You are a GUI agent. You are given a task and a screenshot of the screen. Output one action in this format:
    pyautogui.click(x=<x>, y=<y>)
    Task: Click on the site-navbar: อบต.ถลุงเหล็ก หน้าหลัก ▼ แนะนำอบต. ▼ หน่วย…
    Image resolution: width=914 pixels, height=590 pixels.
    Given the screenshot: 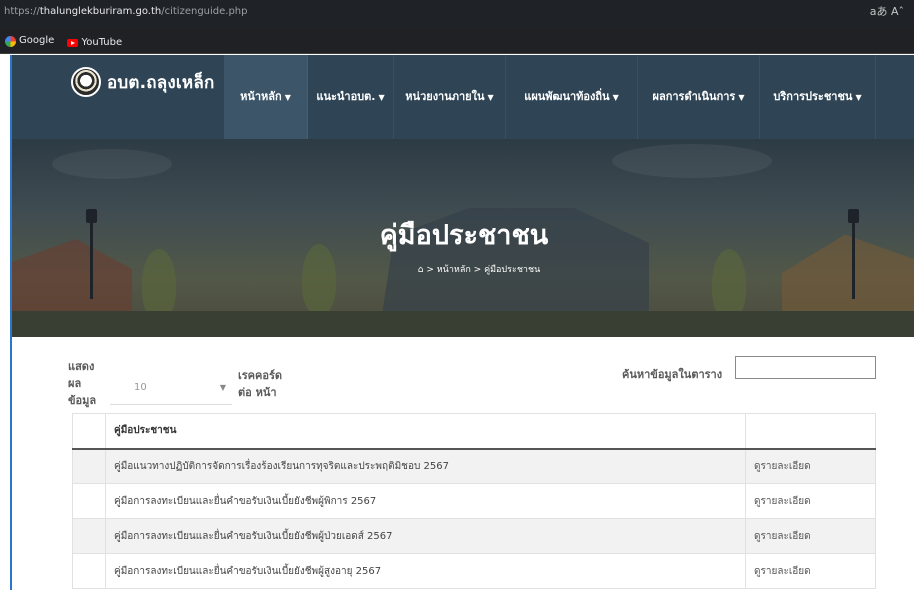 What is the action you would take?
    pyautogui.click(x=463, y=97)
    